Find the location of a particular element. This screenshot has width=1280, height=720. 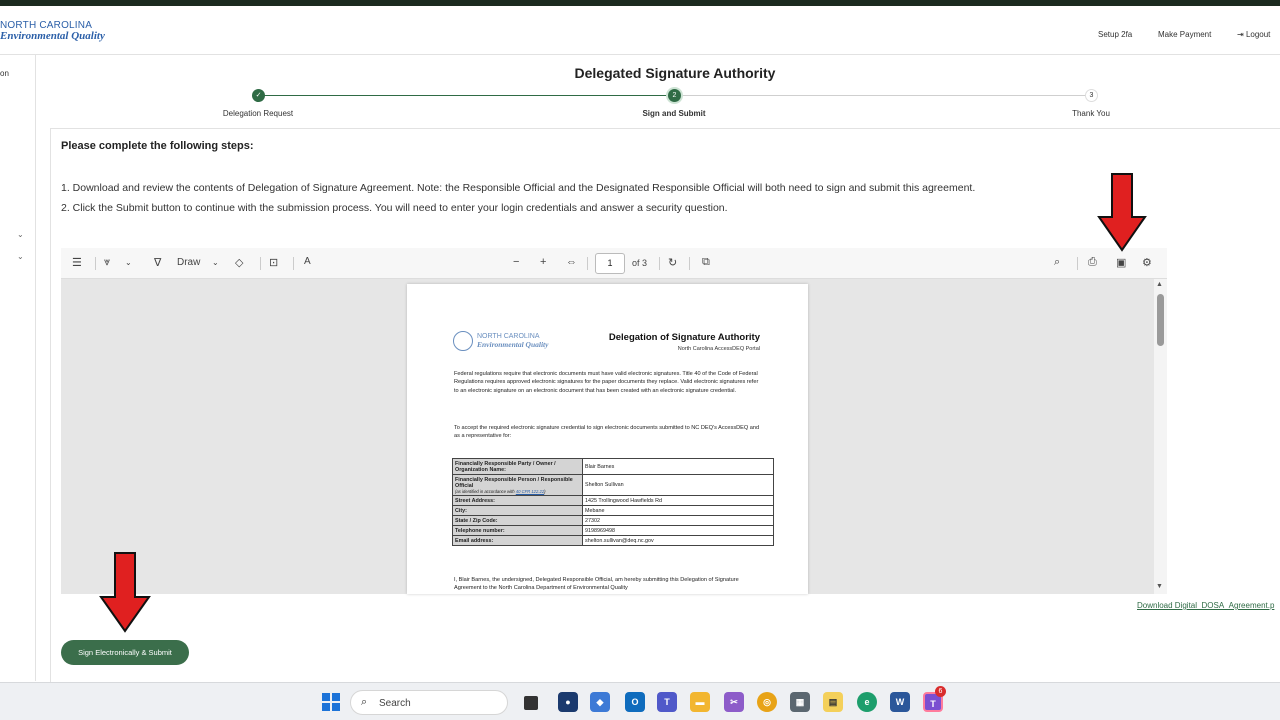

download-agreement-link: Download Digital_DOSA_Agreement.p is located at coordinates (1205, 605).